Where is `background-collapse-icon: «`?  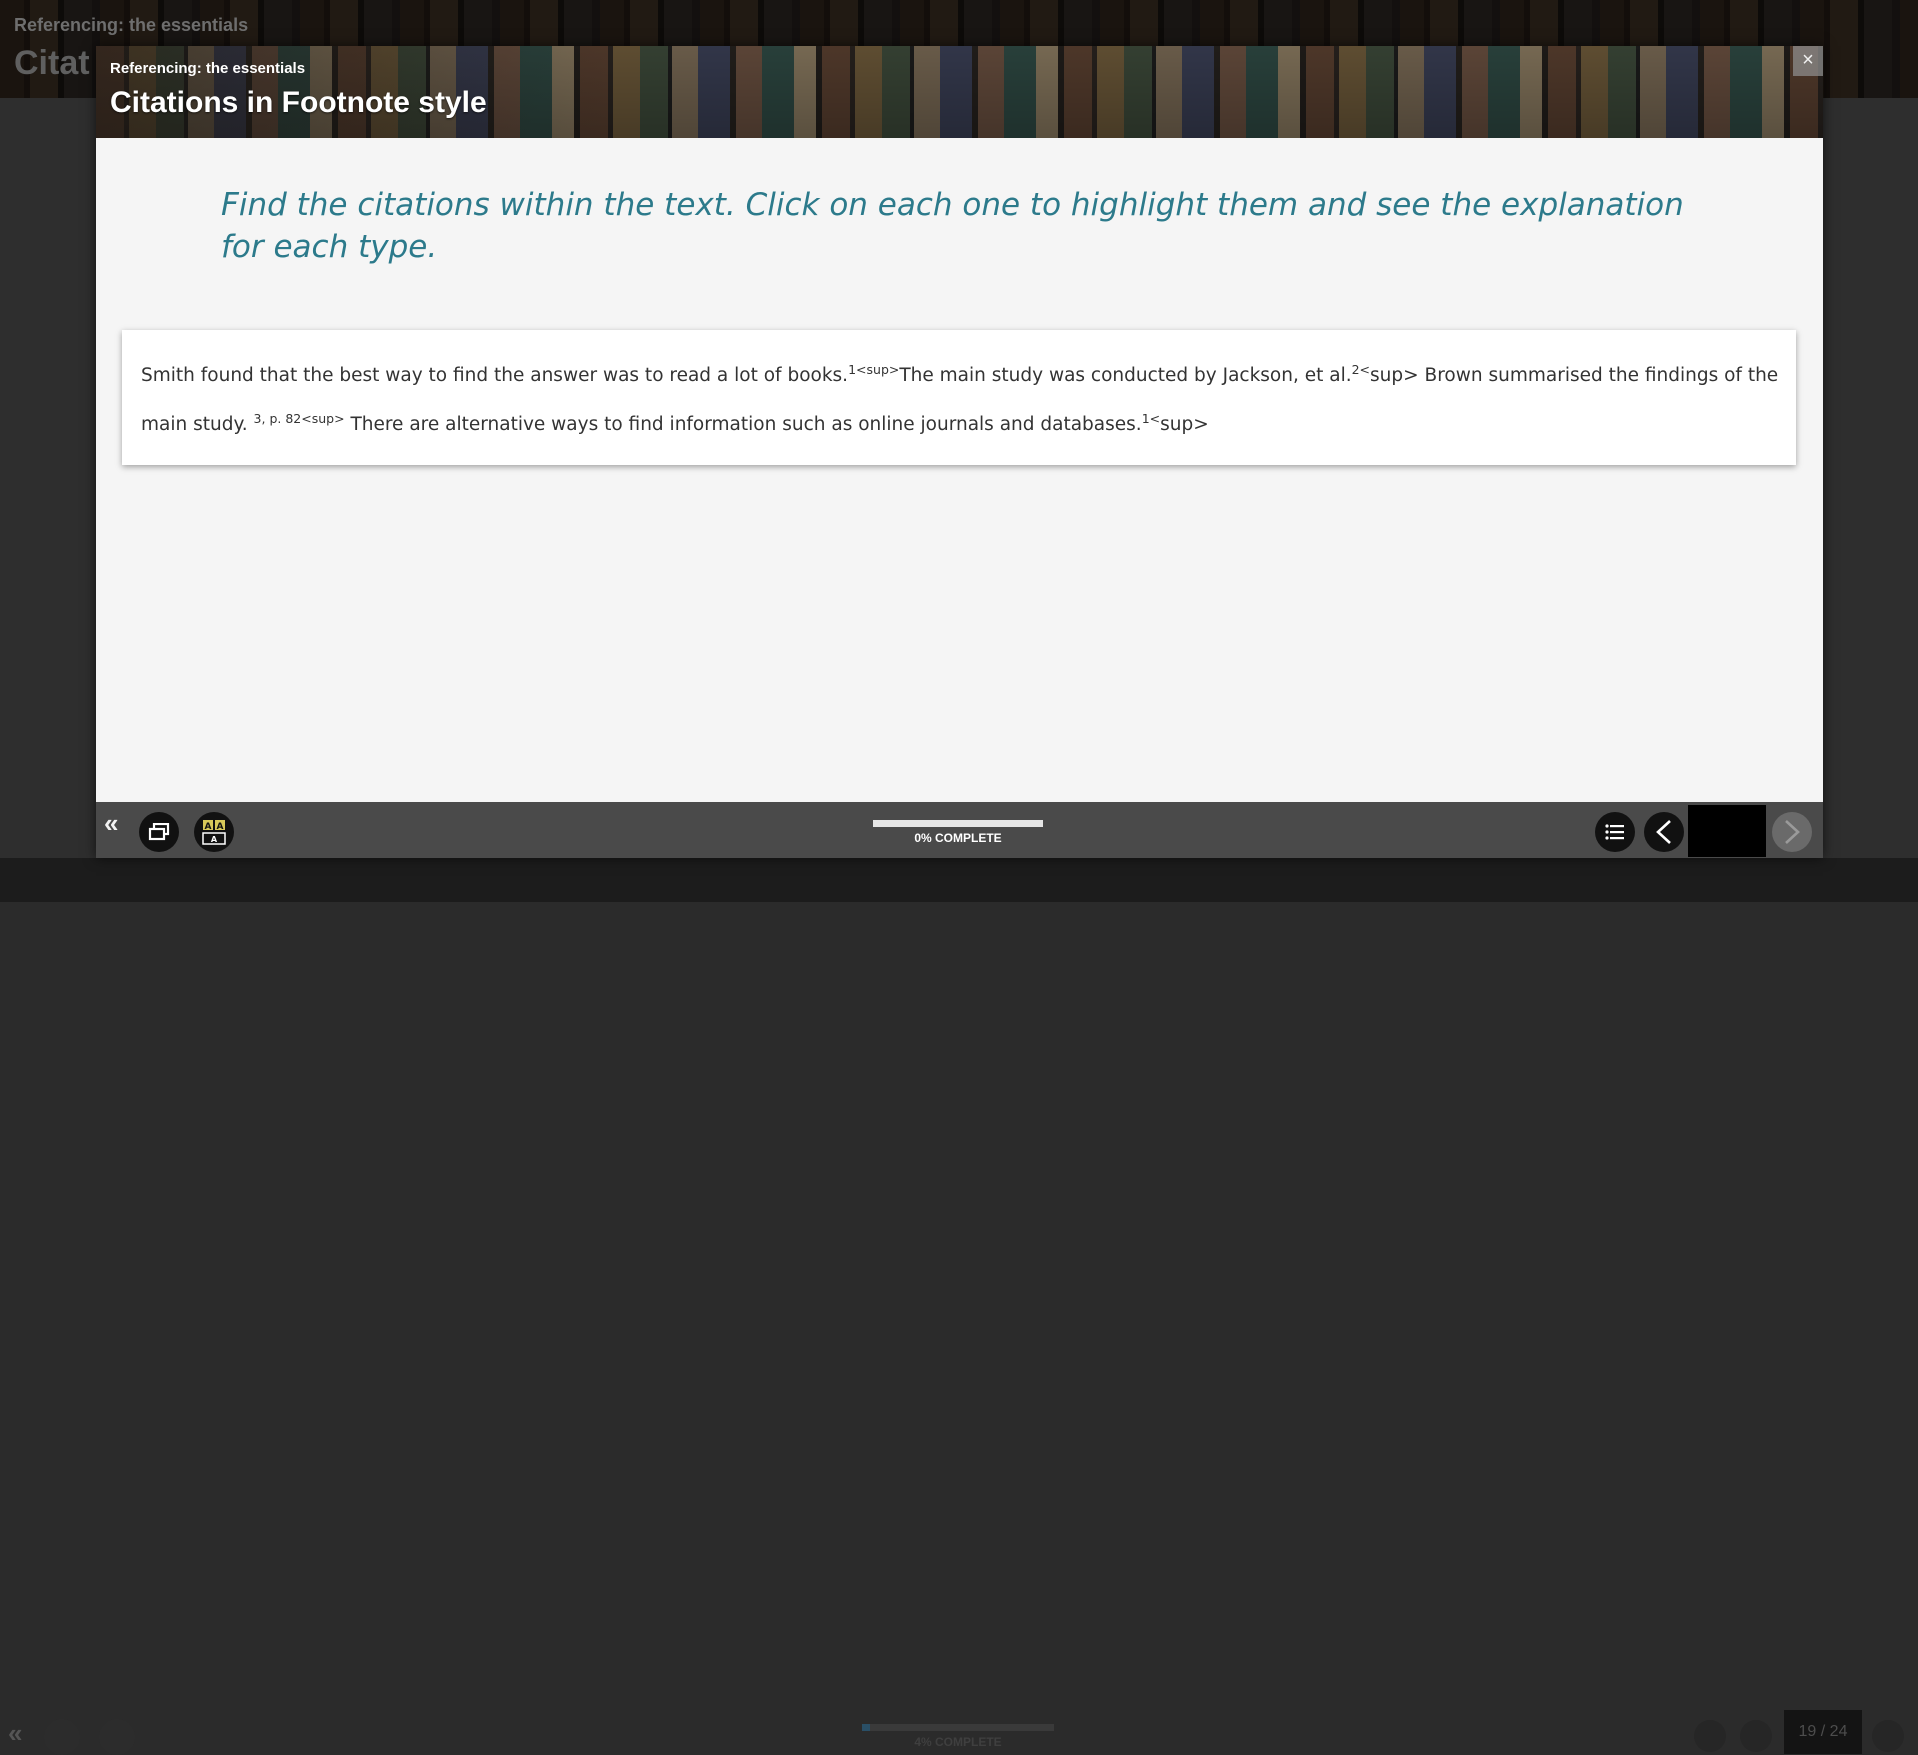 background-collapse-icon: « is located at coordinates (15, 1733).